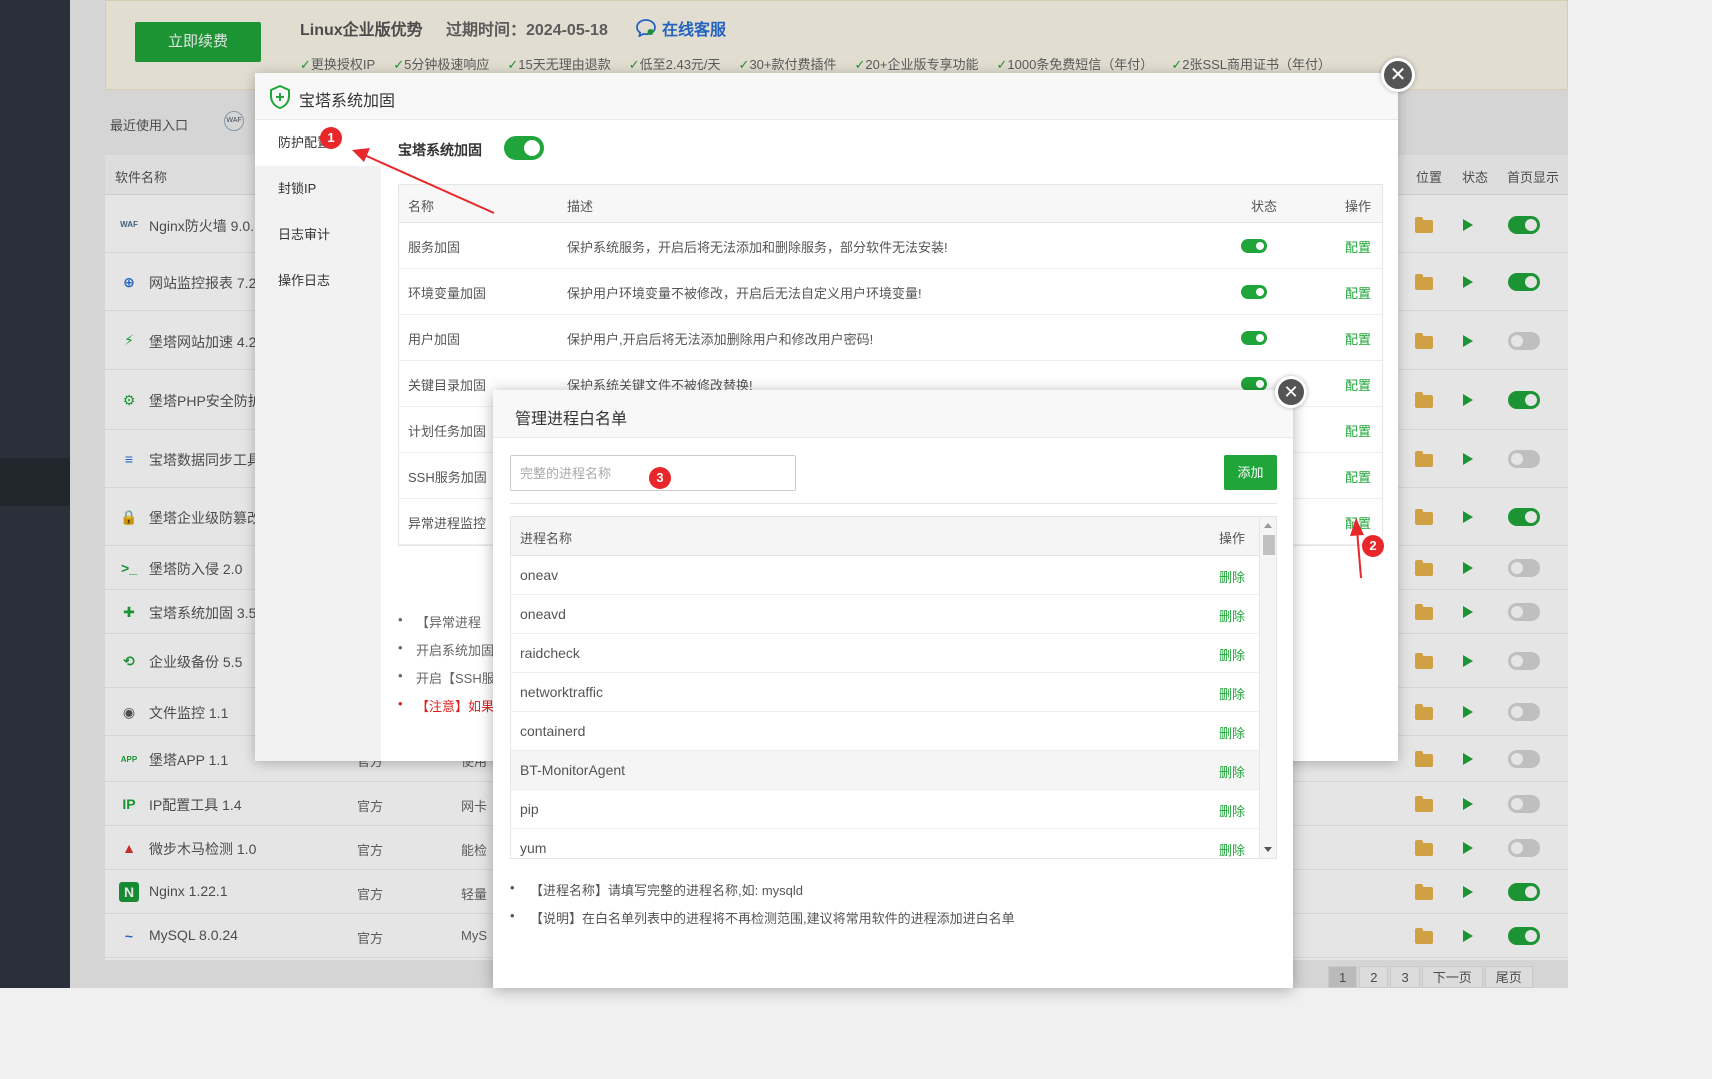  I want to click on process-name: networktraffic, so click(561, 692).